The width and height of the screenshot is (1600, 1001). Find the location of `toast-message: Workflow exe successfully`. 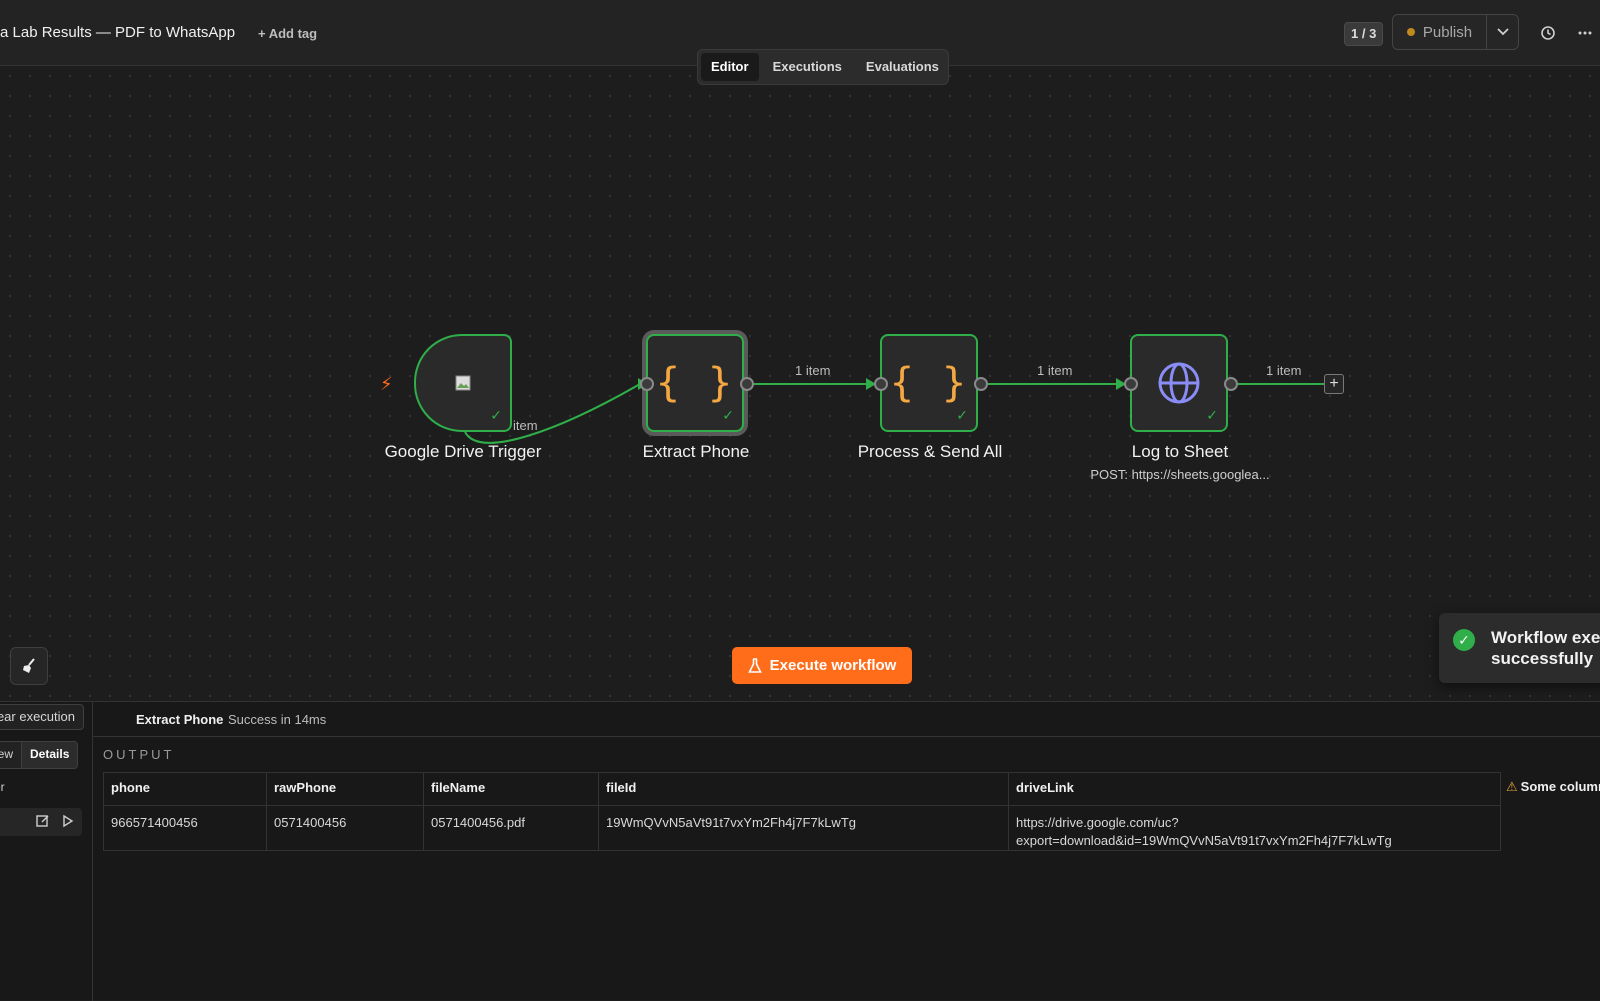

toast-message: Workflow exe successfully is located at coordinates (1545, 648).